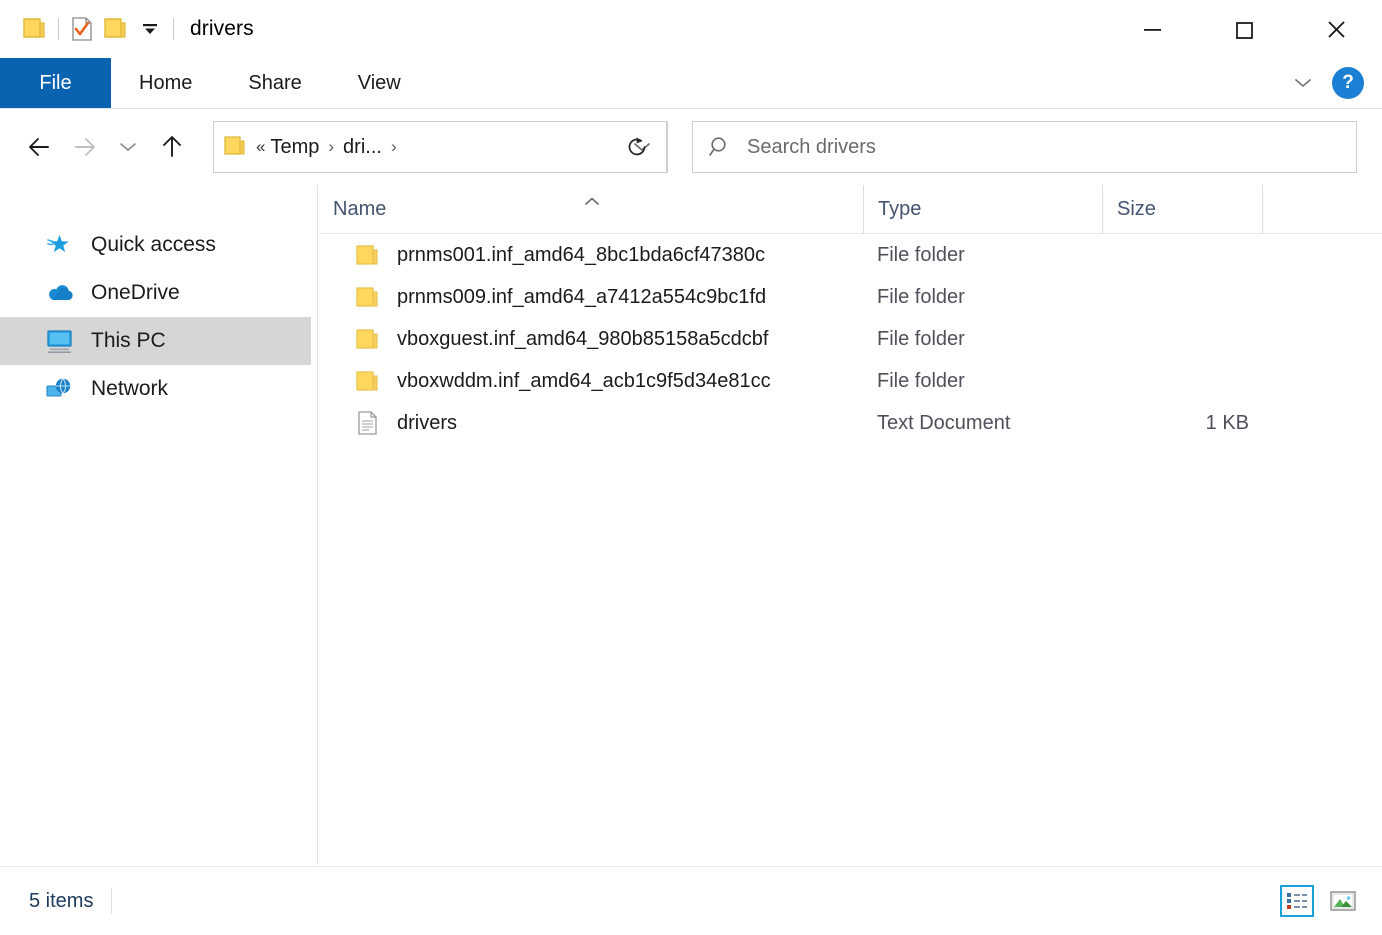  I want to click on cloud-icon, so click(62, 293).